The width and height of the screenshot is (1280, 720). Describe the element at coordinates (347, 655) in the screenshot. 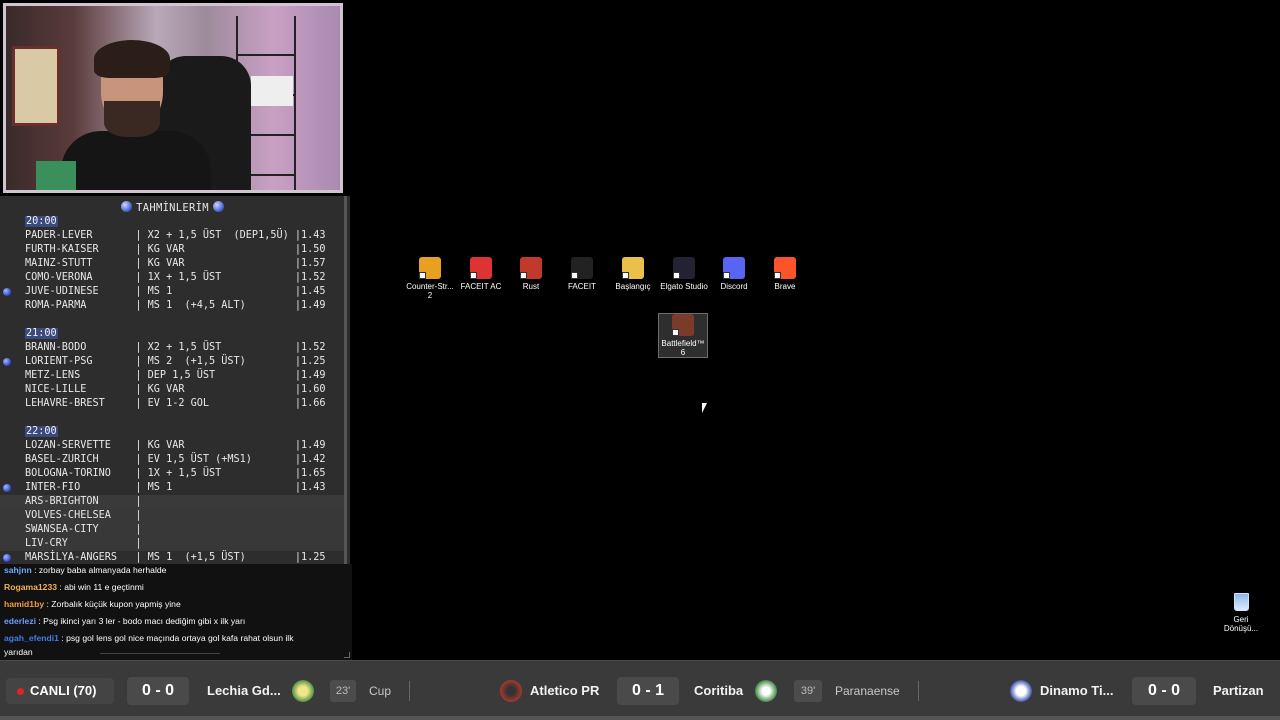

I see `resize-handle` at that location.